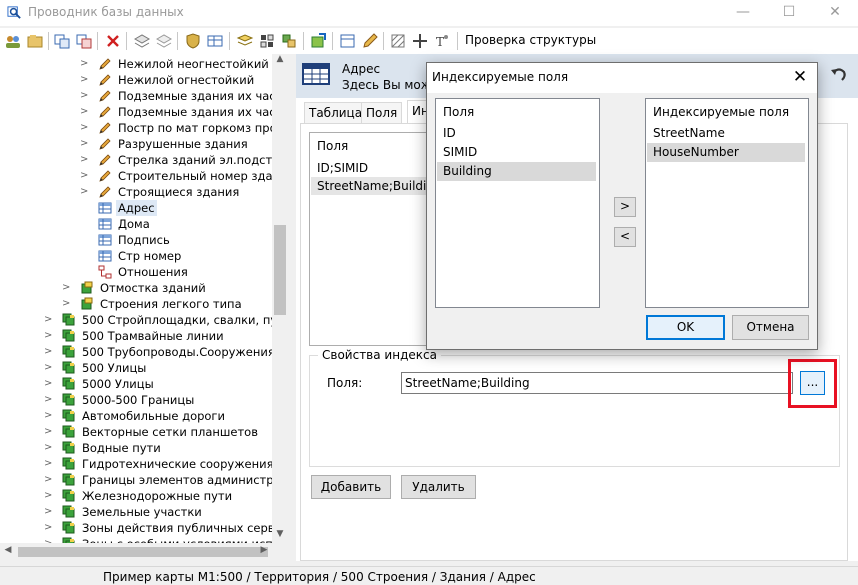 Image resolution: width=858 pixels, height=585 pixels. Describe the element at coordinates (800, 77) in the screenshot. I see `dialog-close-button: ✕` at that location.